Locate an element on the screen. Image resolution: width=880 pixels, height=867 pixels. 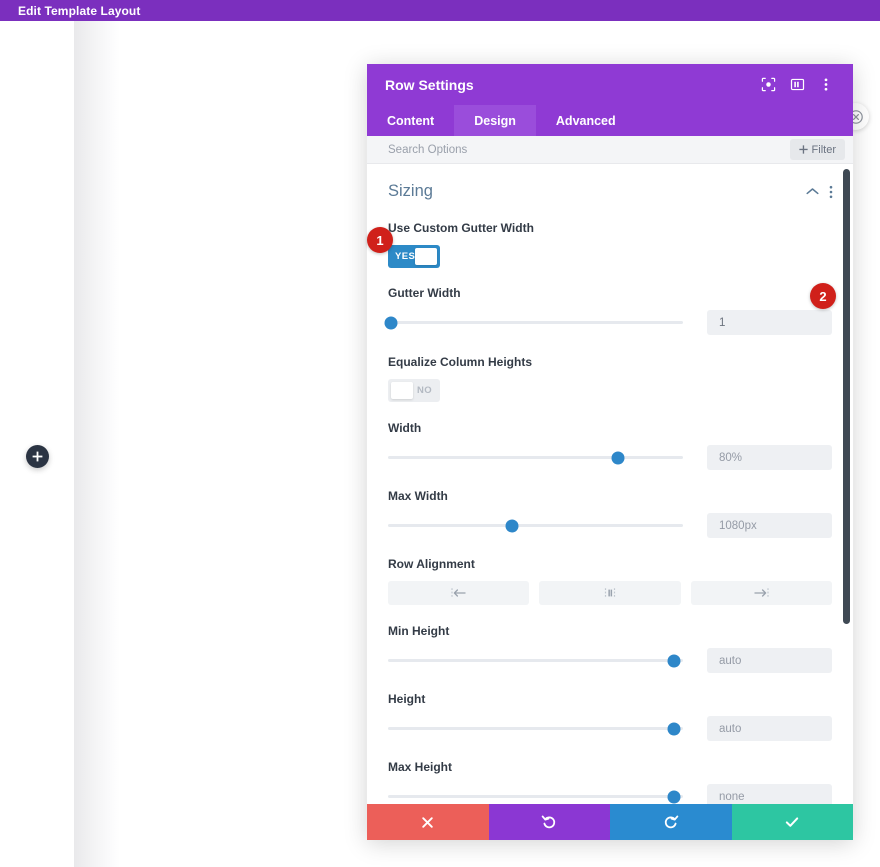
undo-button is located at coordinates (549, 822).